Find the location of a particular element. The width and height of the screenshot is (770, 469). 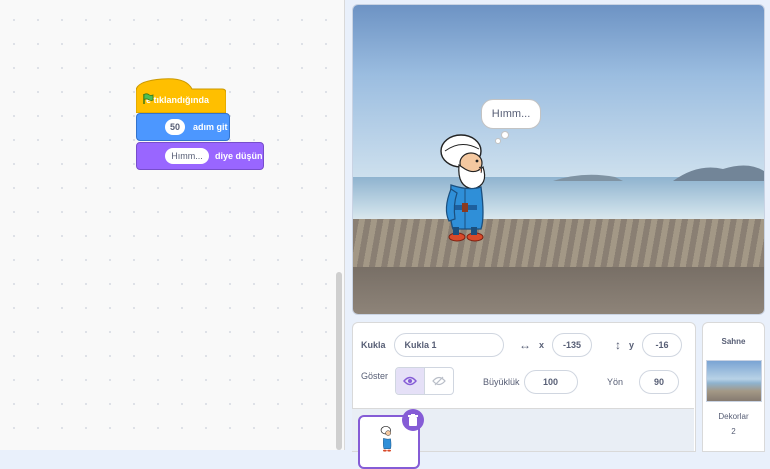

distant-hills is located at coordinates (658, 173).